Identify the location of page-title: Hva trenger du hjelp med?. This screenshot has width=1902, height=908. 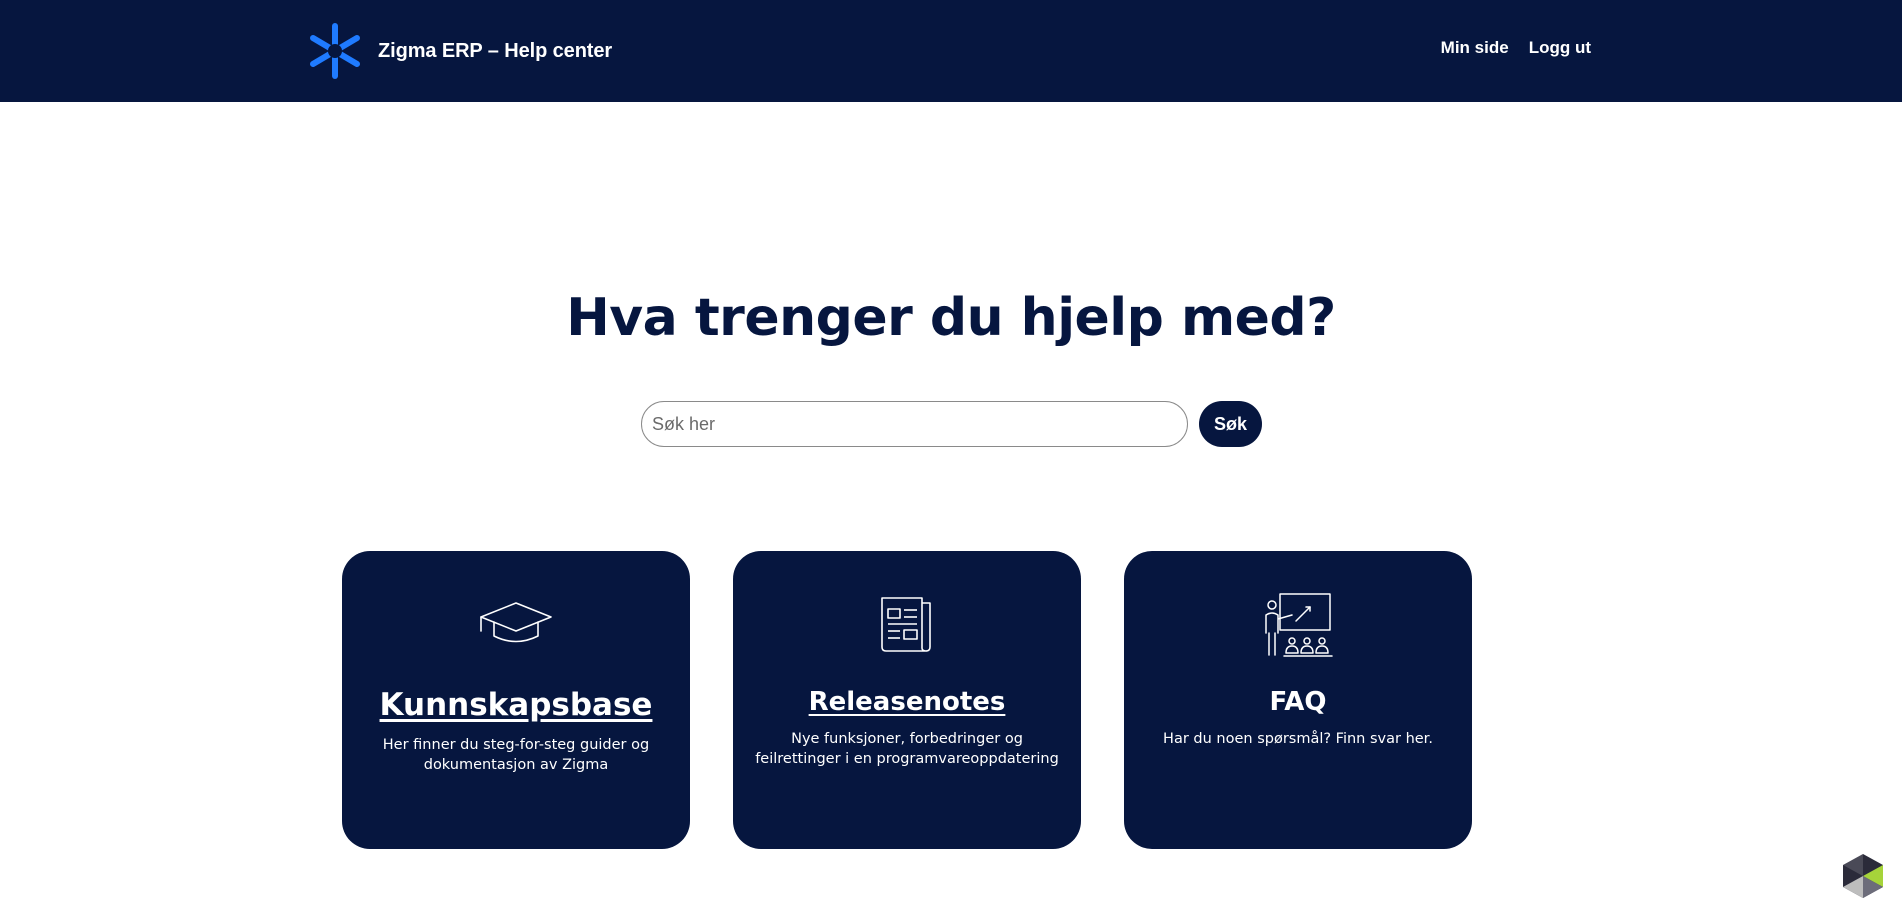
(951, 318).